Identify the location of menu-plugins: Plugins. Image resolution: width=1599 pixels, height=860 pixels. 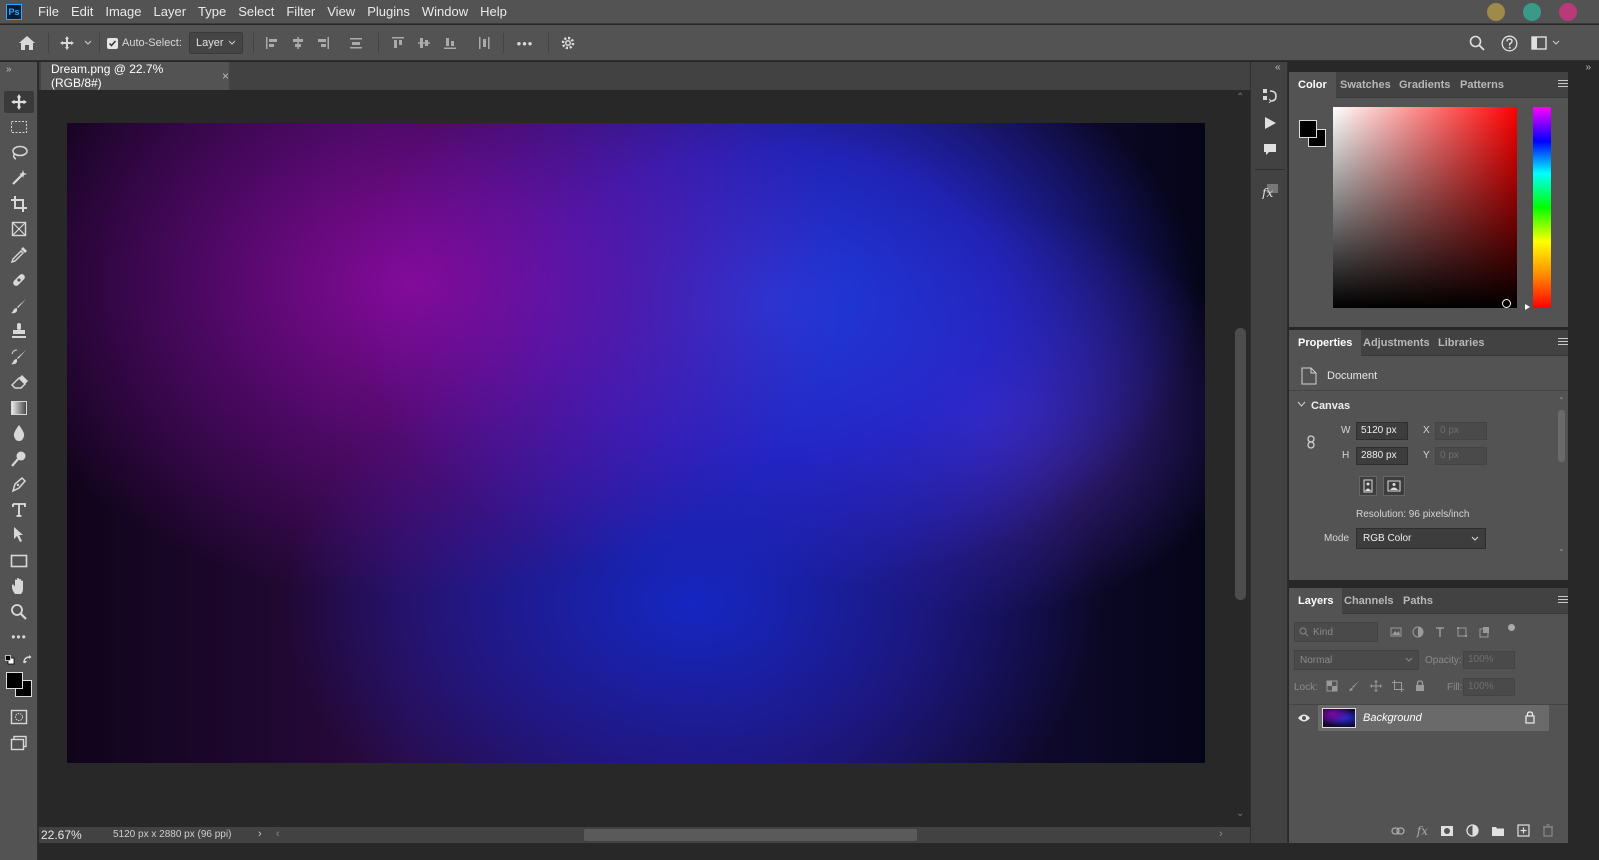
(388, 12).